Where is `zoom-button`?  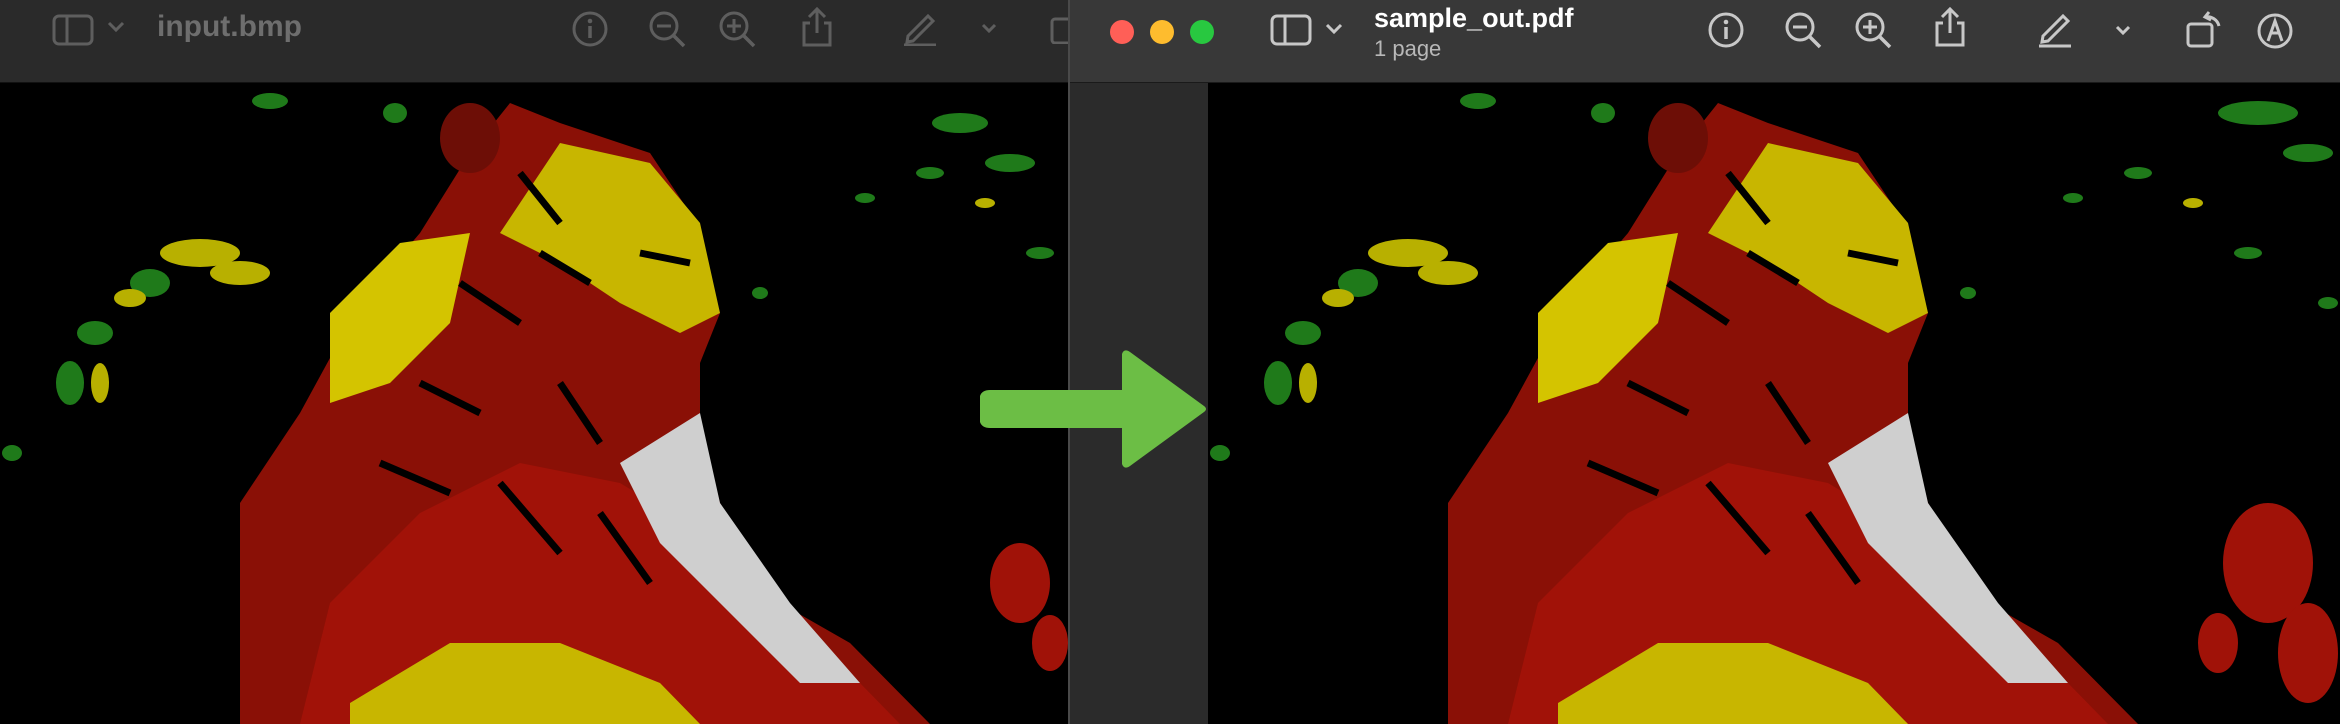
zoom-button is located at coordinates (1202, 32).